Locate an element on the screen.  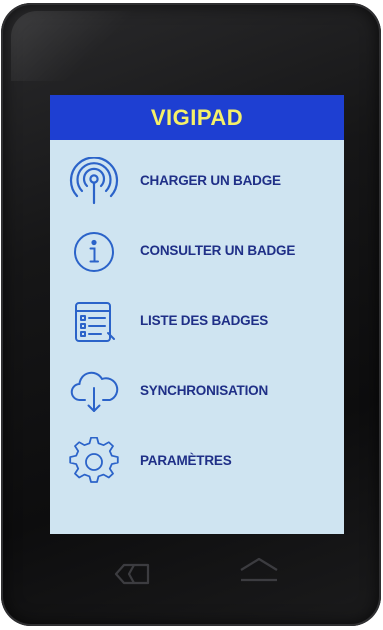
menu-item-liste-badges: LISTE DES BADGES is located at coordinates (197, 321).